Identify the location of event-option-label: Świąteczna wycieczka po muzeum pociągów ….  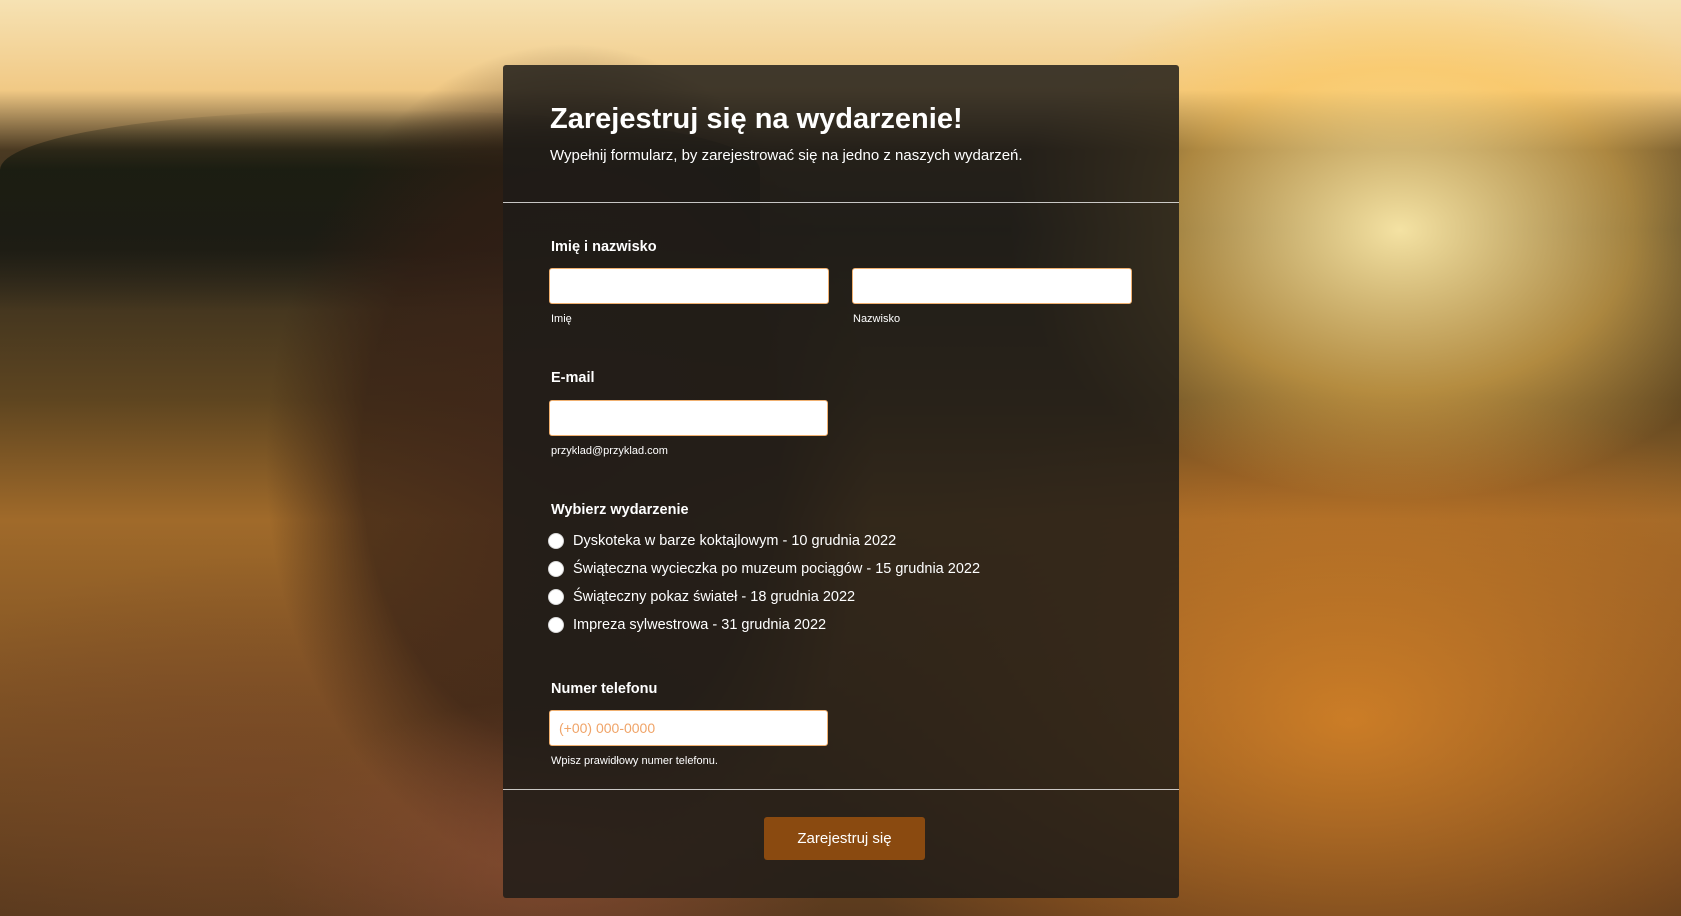
(777, 569).